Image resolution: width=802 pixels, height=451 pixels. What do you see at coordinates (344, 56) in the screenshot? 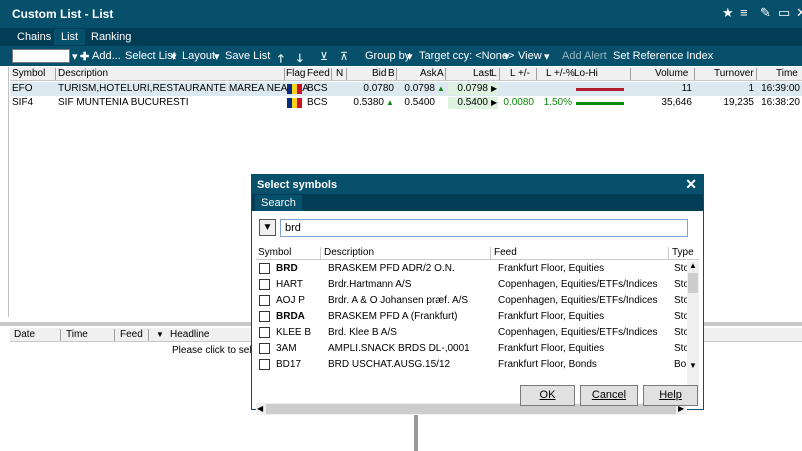
I see `expand-icon: ⊼` at bounding box center [344, 56].